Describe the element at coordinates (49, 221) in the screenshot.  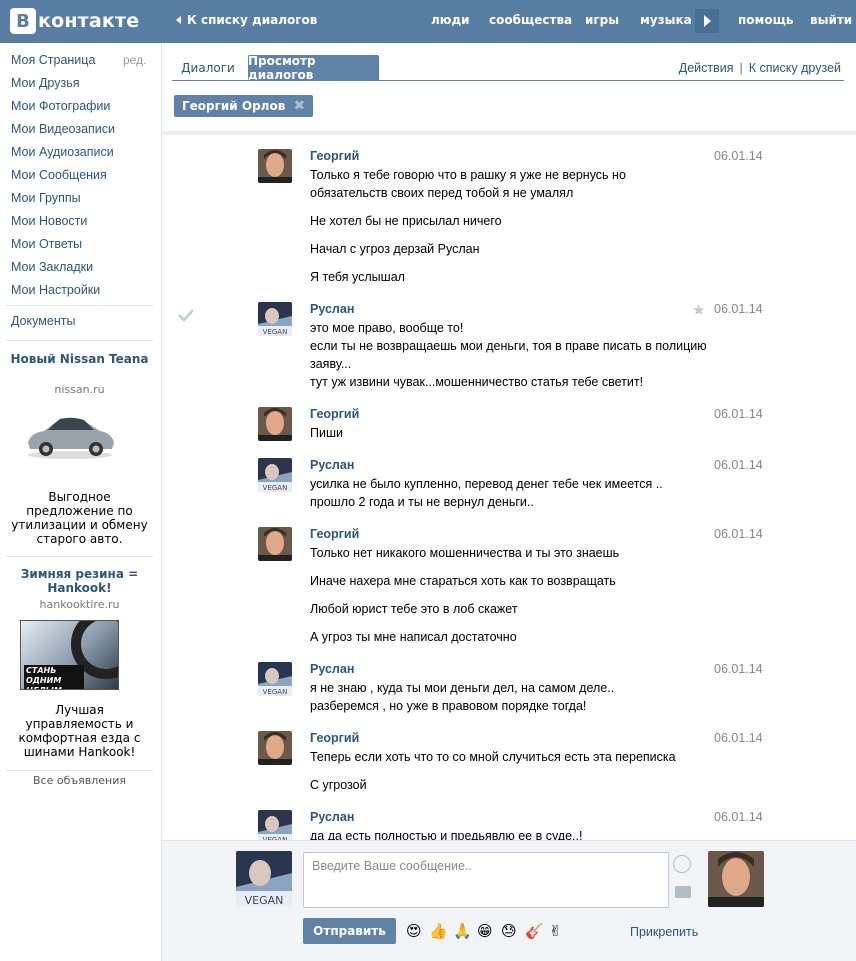
I see `sidebar-item-news: Мои Новости` at that location.